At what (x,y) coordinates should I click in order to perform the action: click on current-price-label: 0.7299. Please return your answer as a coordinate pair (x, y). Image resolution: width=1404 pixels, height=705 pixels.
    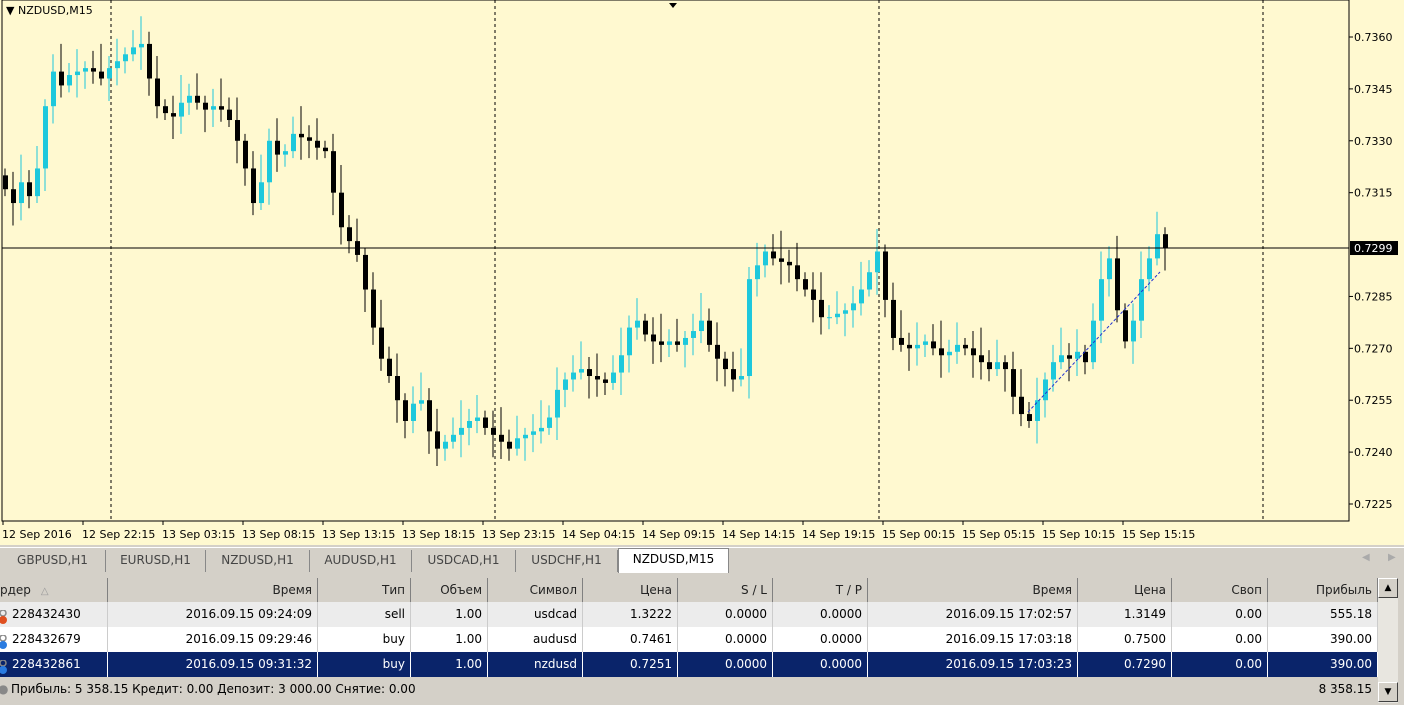
    Looking at the image, I should click on (1373, 248).